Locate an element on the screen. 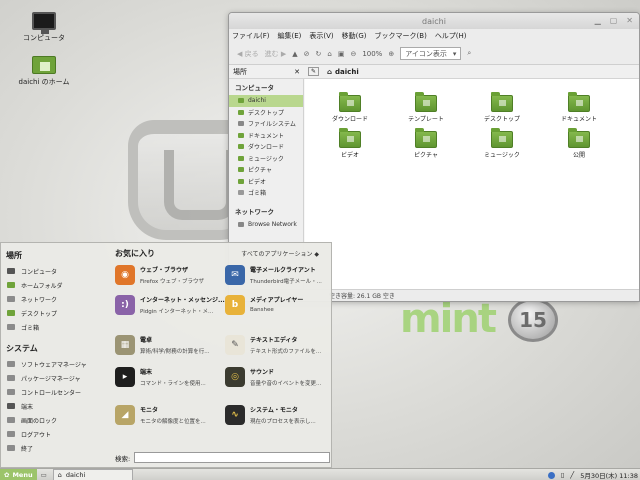 The image size is (640, 480). sidebar-item-filesystem: ファイルシステム is located at coordinates (266, 124).